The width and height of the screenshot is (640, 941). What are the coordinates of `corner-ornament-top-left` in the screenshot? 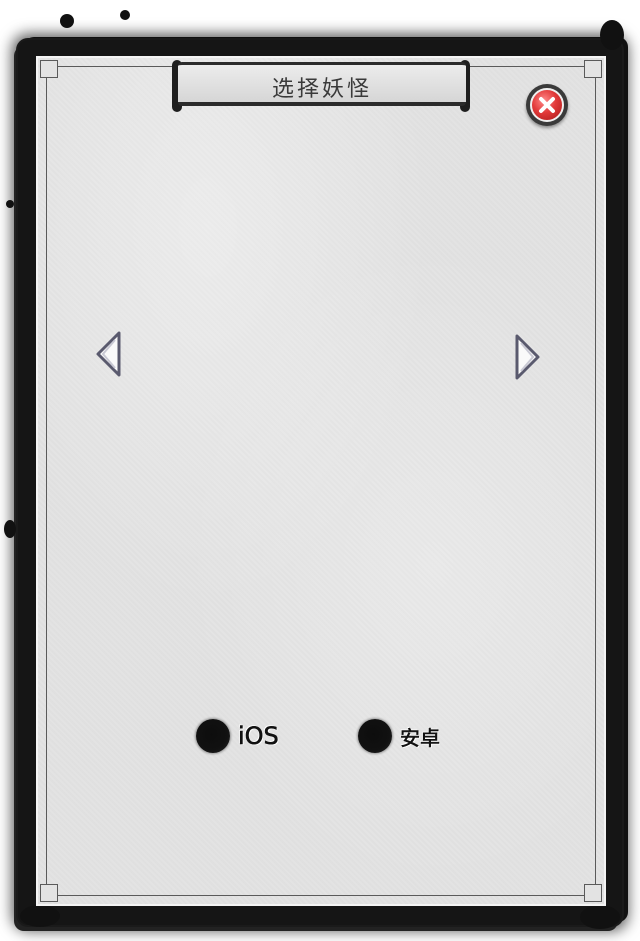 It's located at (49, 69).